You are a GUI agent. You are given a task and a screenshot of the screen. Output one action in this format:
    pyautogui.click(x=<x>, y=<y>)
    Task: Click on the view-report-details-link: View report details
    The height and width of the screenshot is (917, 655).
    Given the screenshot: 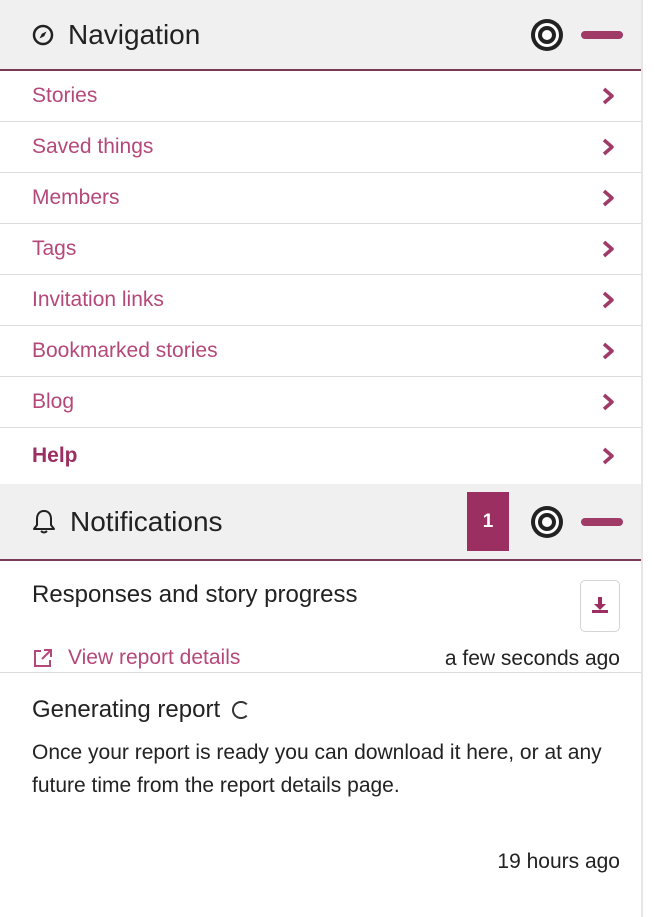 What is the action you would take?
    pyautogui.click(x=136, y=658)
    